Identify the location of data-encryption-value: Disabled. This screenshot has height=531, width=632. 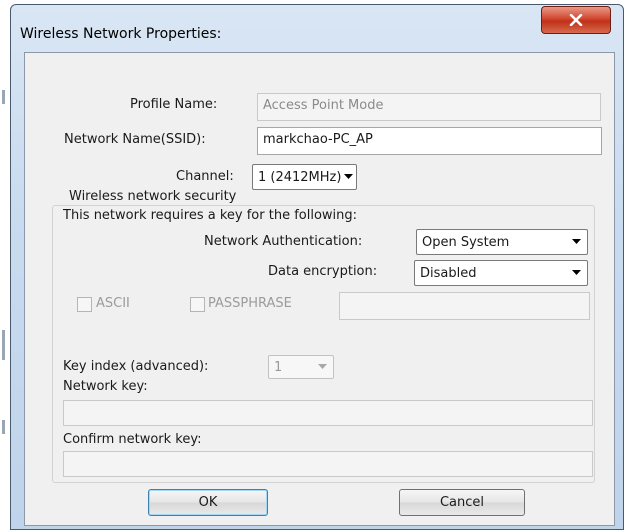
(448, 273).